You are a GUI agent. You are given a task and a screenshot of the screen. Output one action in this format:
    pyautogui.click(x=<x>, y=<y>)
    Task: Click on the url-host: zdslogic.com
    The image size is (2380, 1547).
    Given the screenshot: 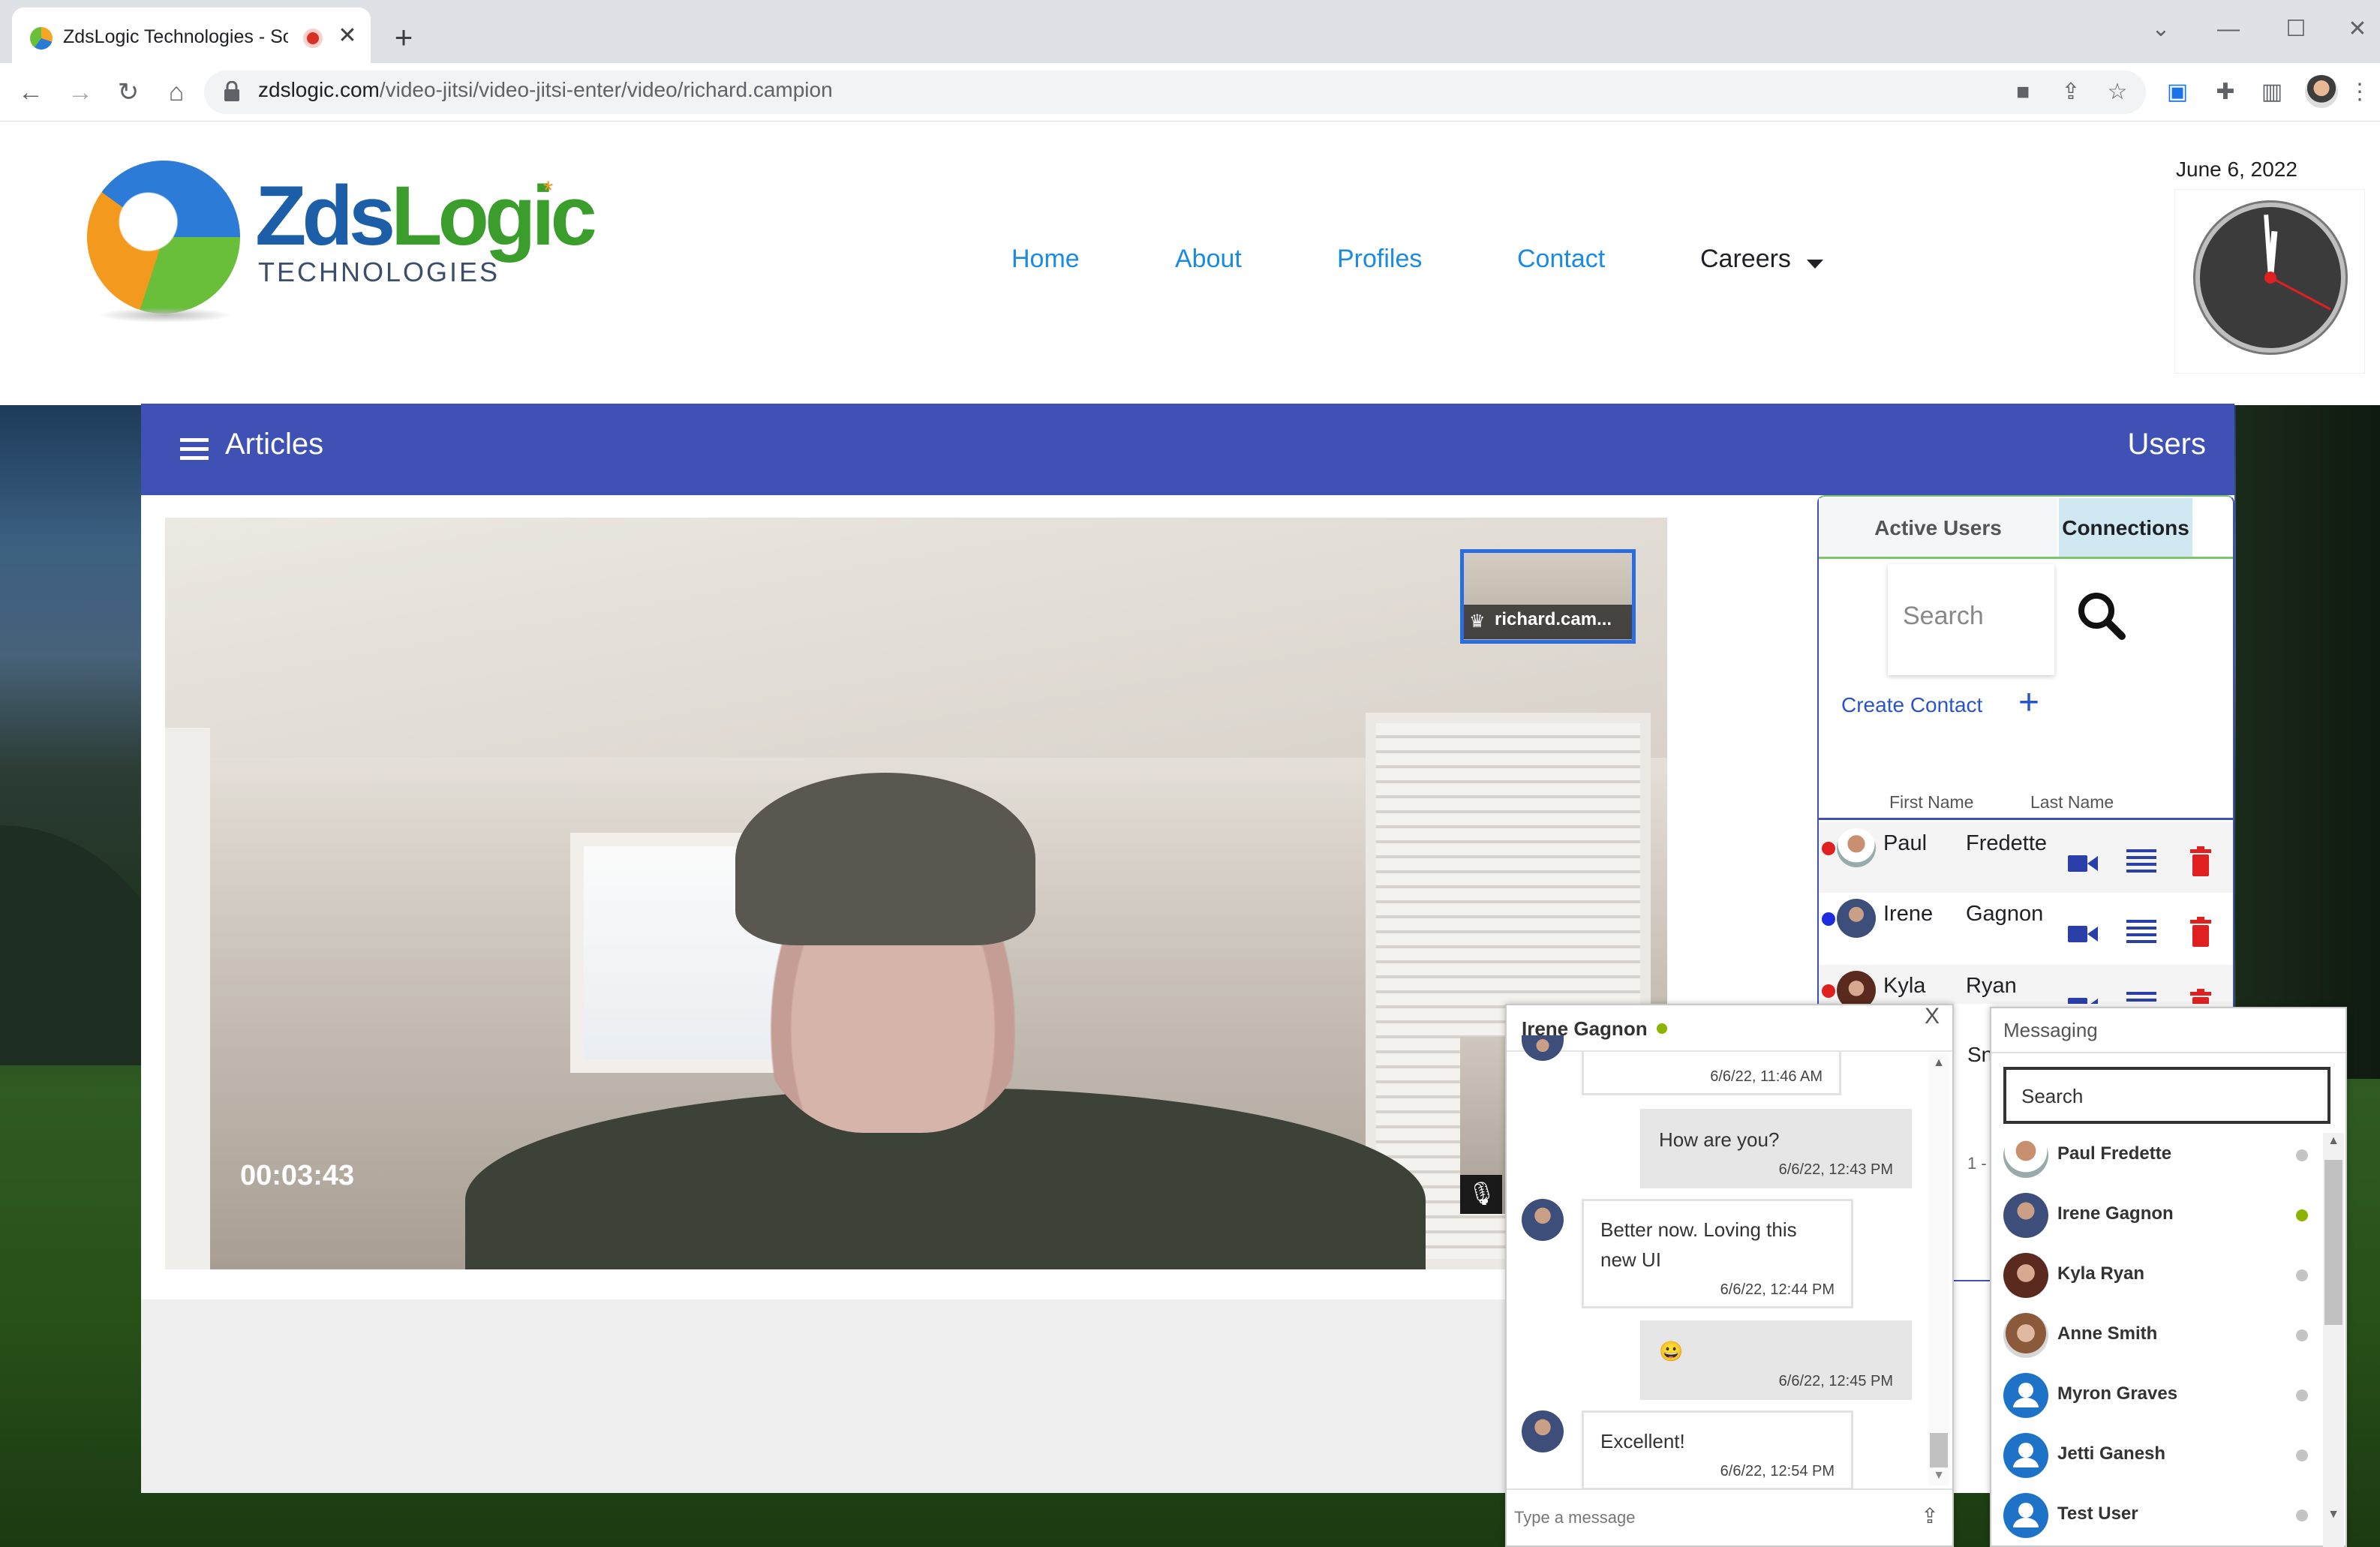 What is the action you would take?
    pyautogui.click(x=319, y=89)
    